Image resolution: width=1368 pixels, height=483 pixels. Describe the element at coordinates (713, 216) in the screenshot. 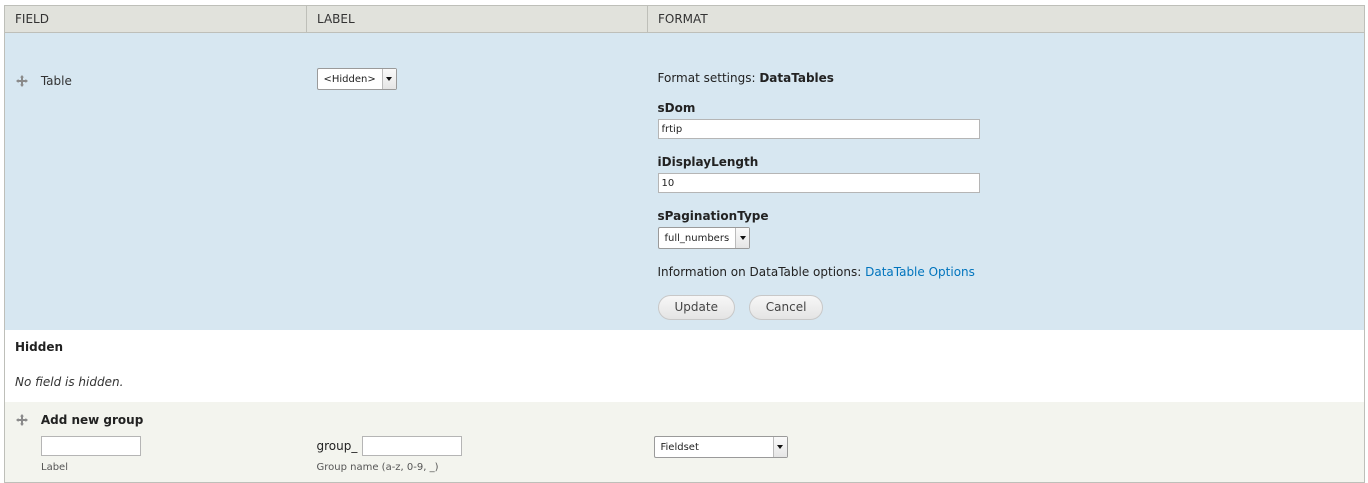

I see `spaginationtype-label: sPaginationType` at that location.